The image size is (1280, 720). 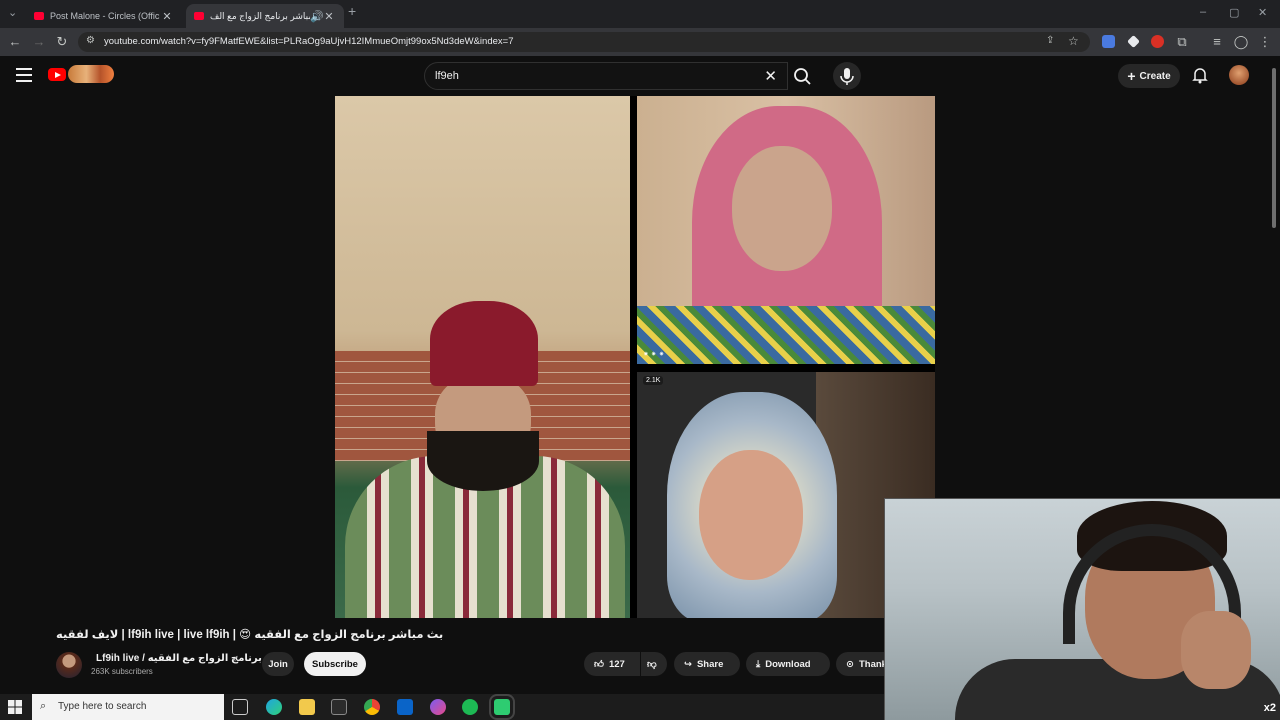 I want to click on tab-title: بث مباشر برنامج الزواج مع الف, so click(x=260, y=15).